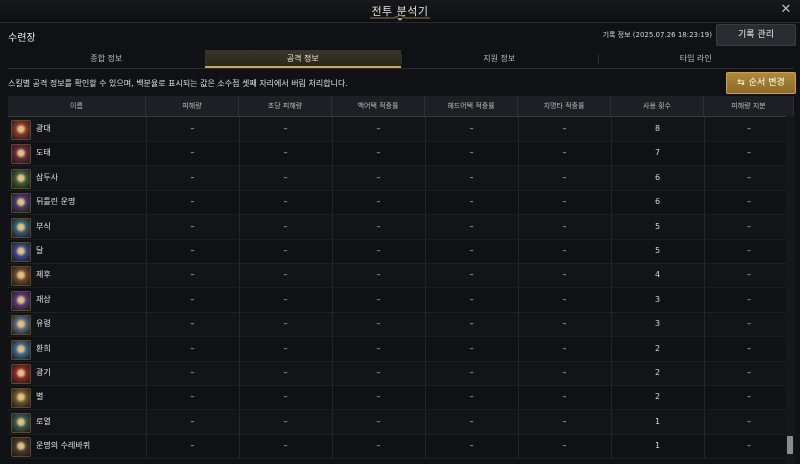 This screenshot has width=800, height=464. What do you see at coordinates (657, 299) in the screenshot?
I see `cell-6: 3` at bounding box center [657, 299].